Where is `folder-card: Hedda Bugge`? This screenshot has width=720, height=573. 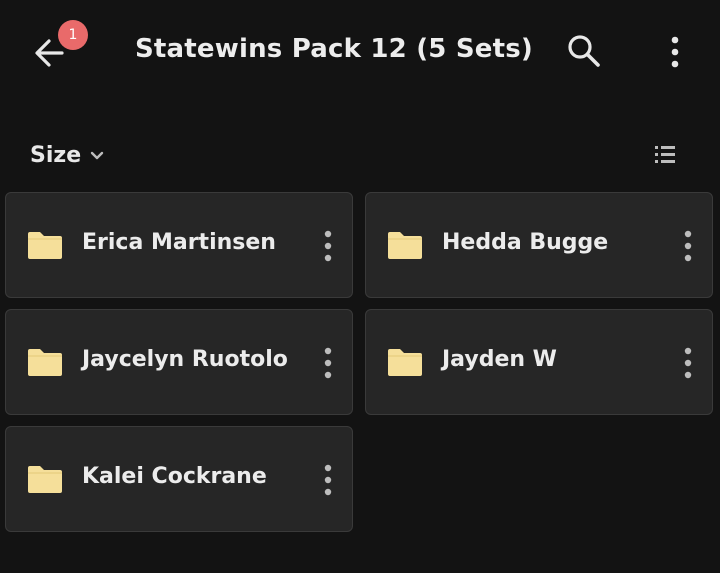 folder-card: Hedda Bugge is located at coordinates (539, 245).